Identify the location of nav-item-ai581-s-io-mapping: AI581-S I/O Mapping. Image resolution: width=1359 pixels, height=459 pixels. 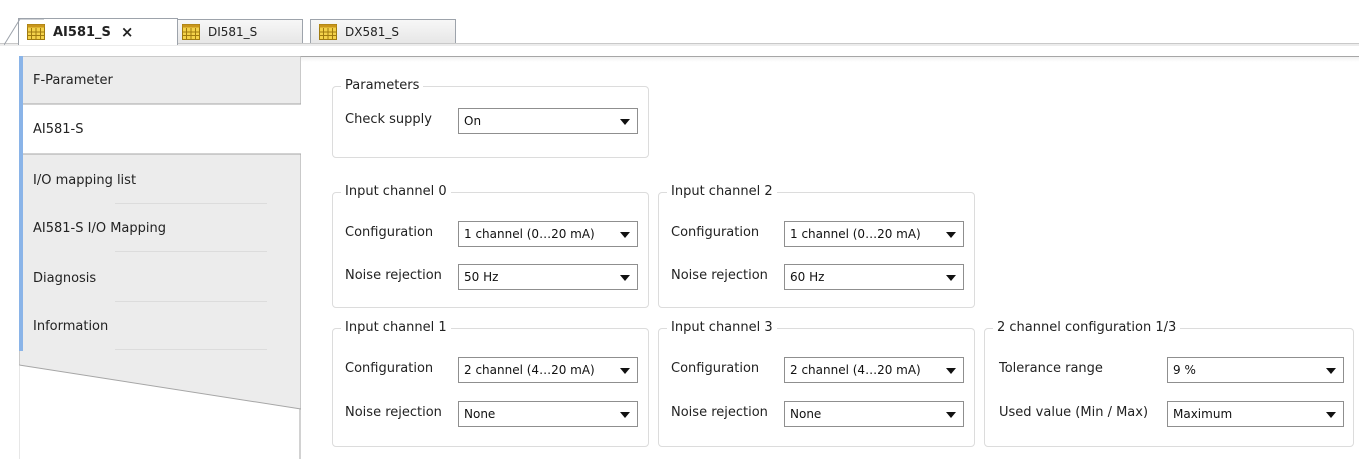
(160, 228).